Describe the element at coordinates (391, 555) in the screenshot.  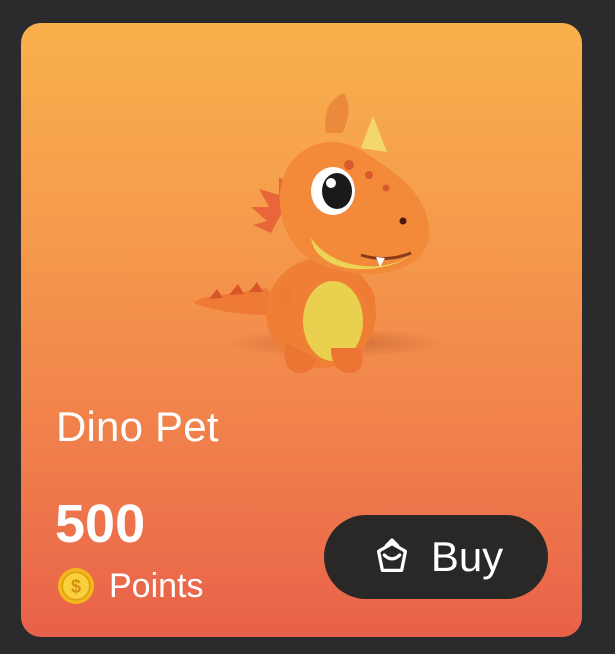
I see `shopping-bag-icon` at that location.